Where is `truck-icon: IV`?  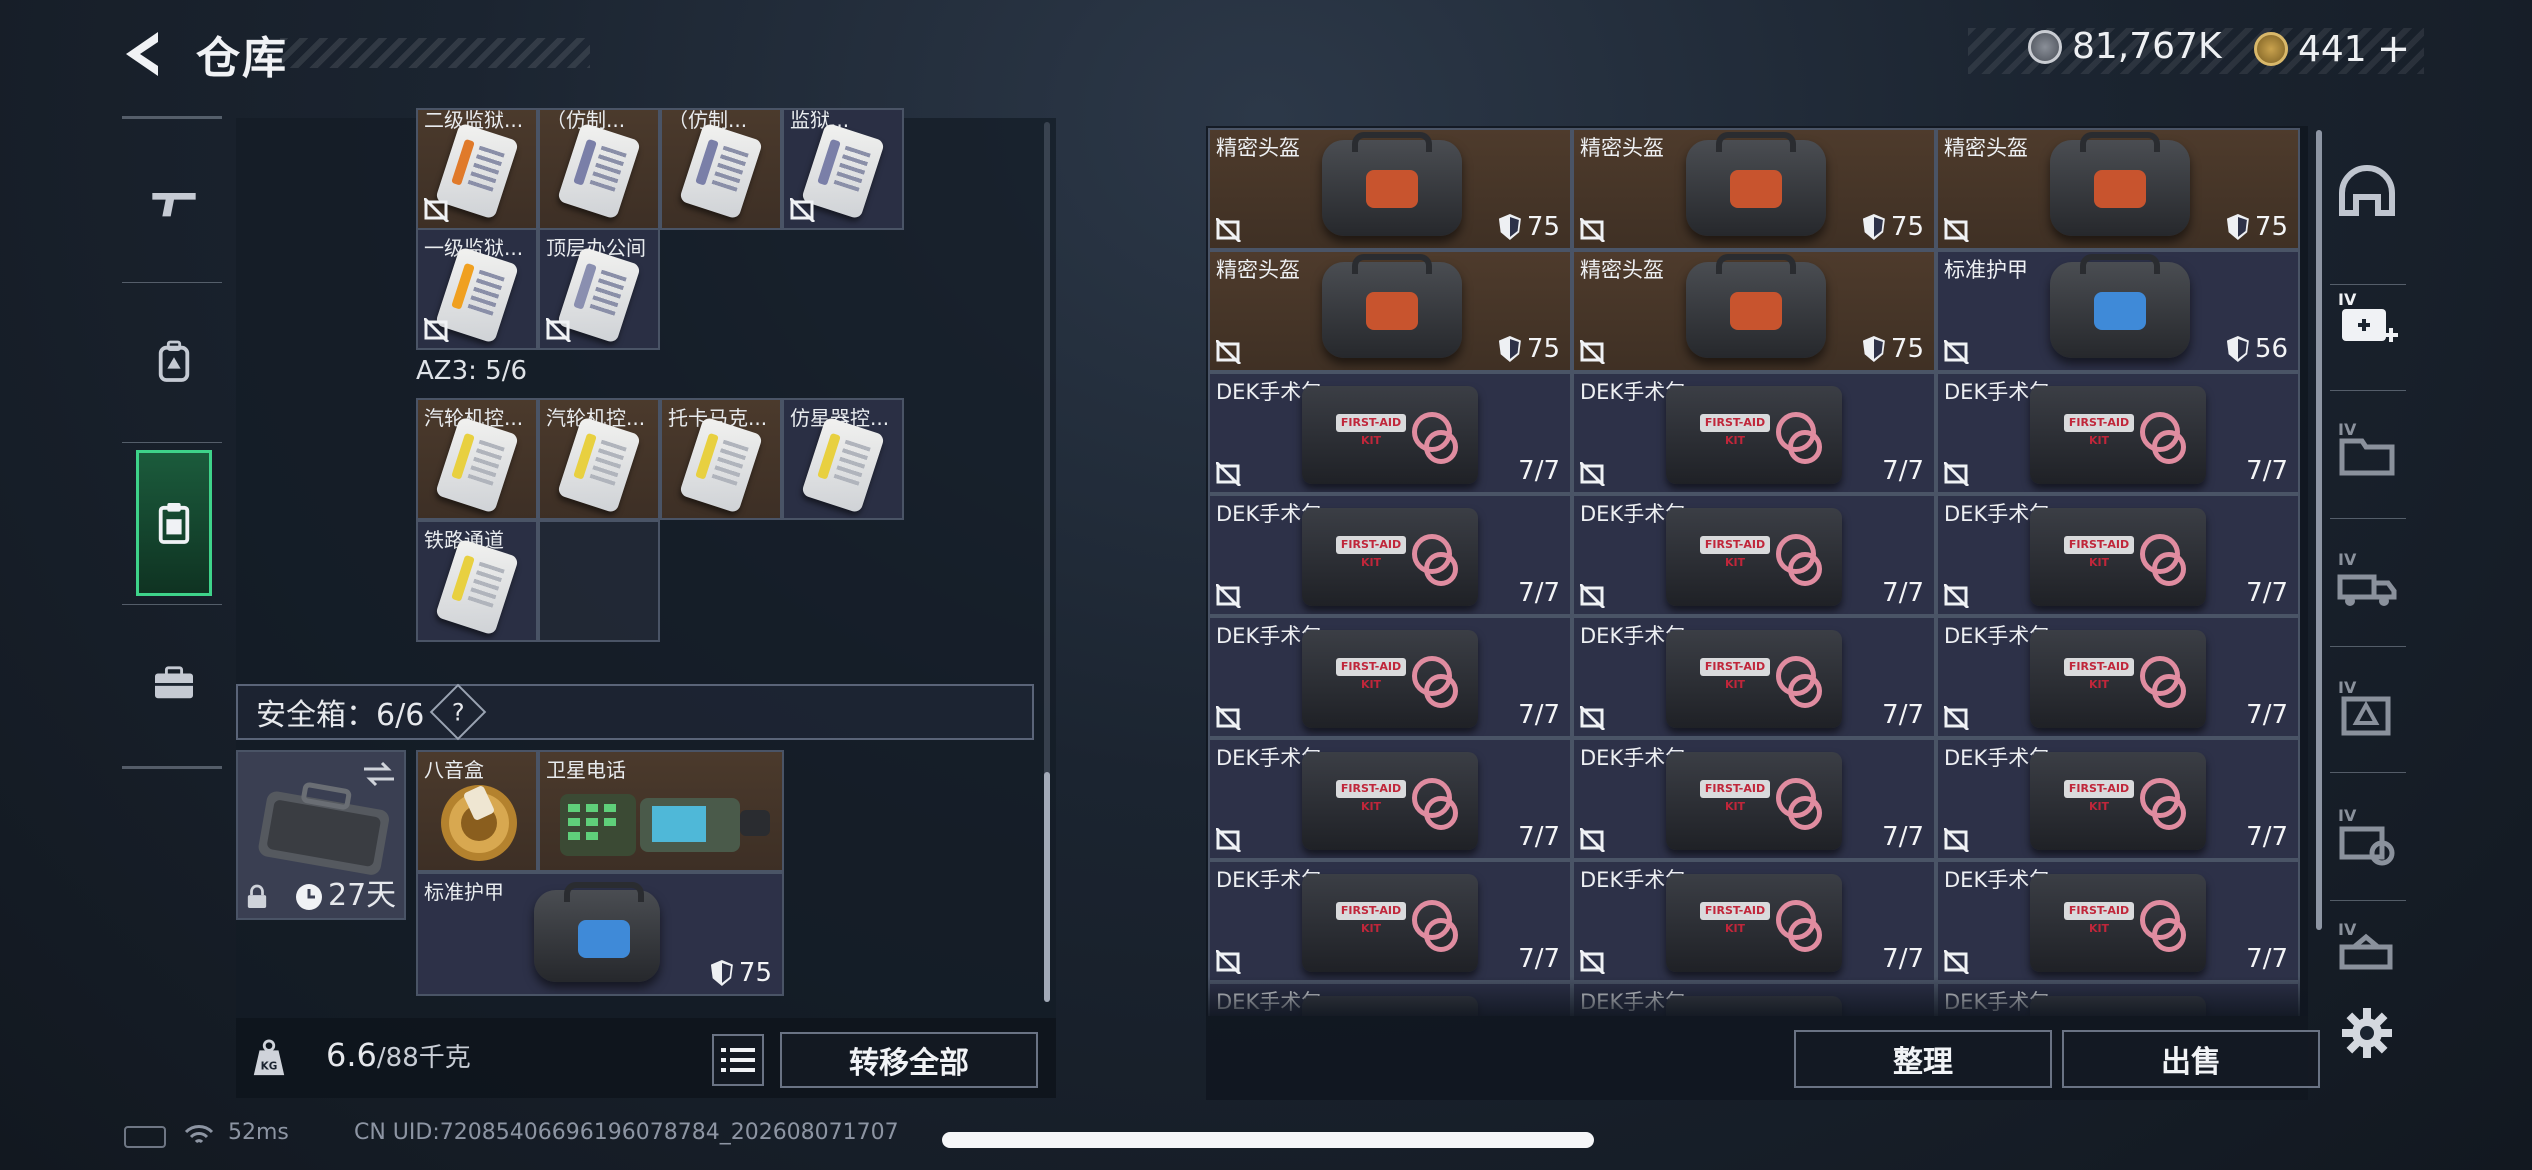 truck-icon: IV is located at coordinates (2367, 578).